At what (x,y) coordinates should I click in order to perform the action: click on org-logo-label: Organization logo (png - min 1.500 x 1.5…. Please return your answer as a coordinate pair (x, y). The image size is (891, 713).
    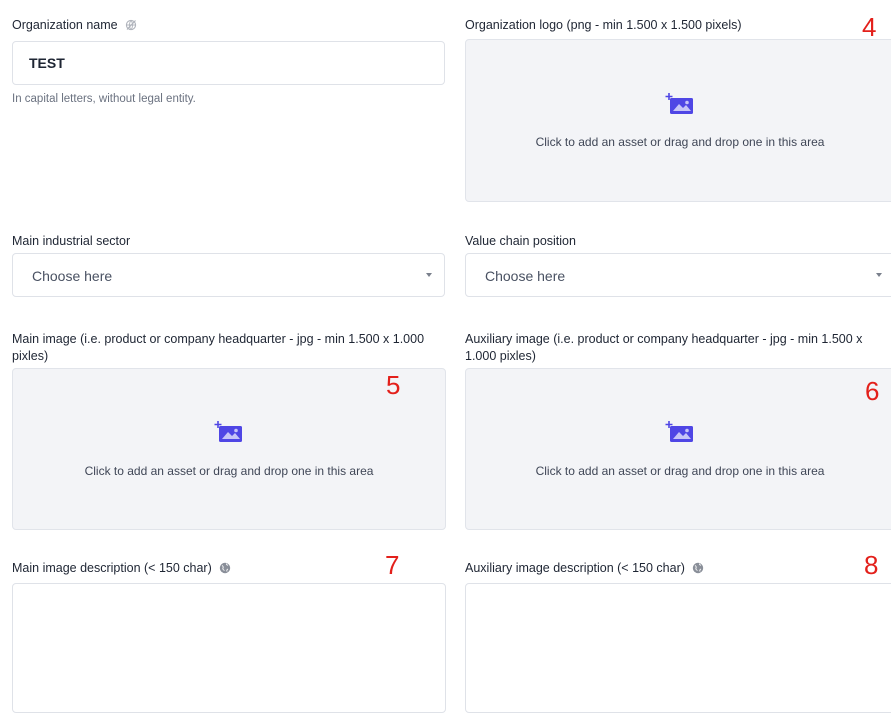
    Looking at the image, I should click on (603, 25).